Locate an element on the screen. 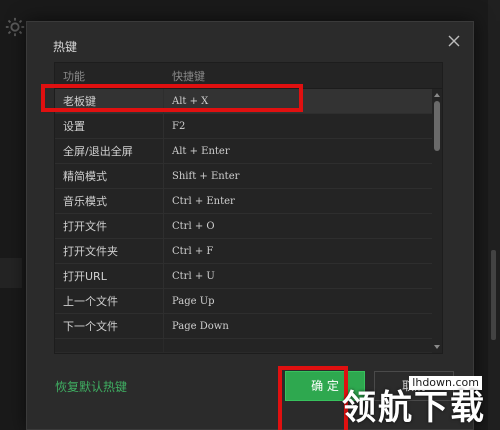  table-row: 精简模式 Shift + Enter is located at coordinates (248, 176).